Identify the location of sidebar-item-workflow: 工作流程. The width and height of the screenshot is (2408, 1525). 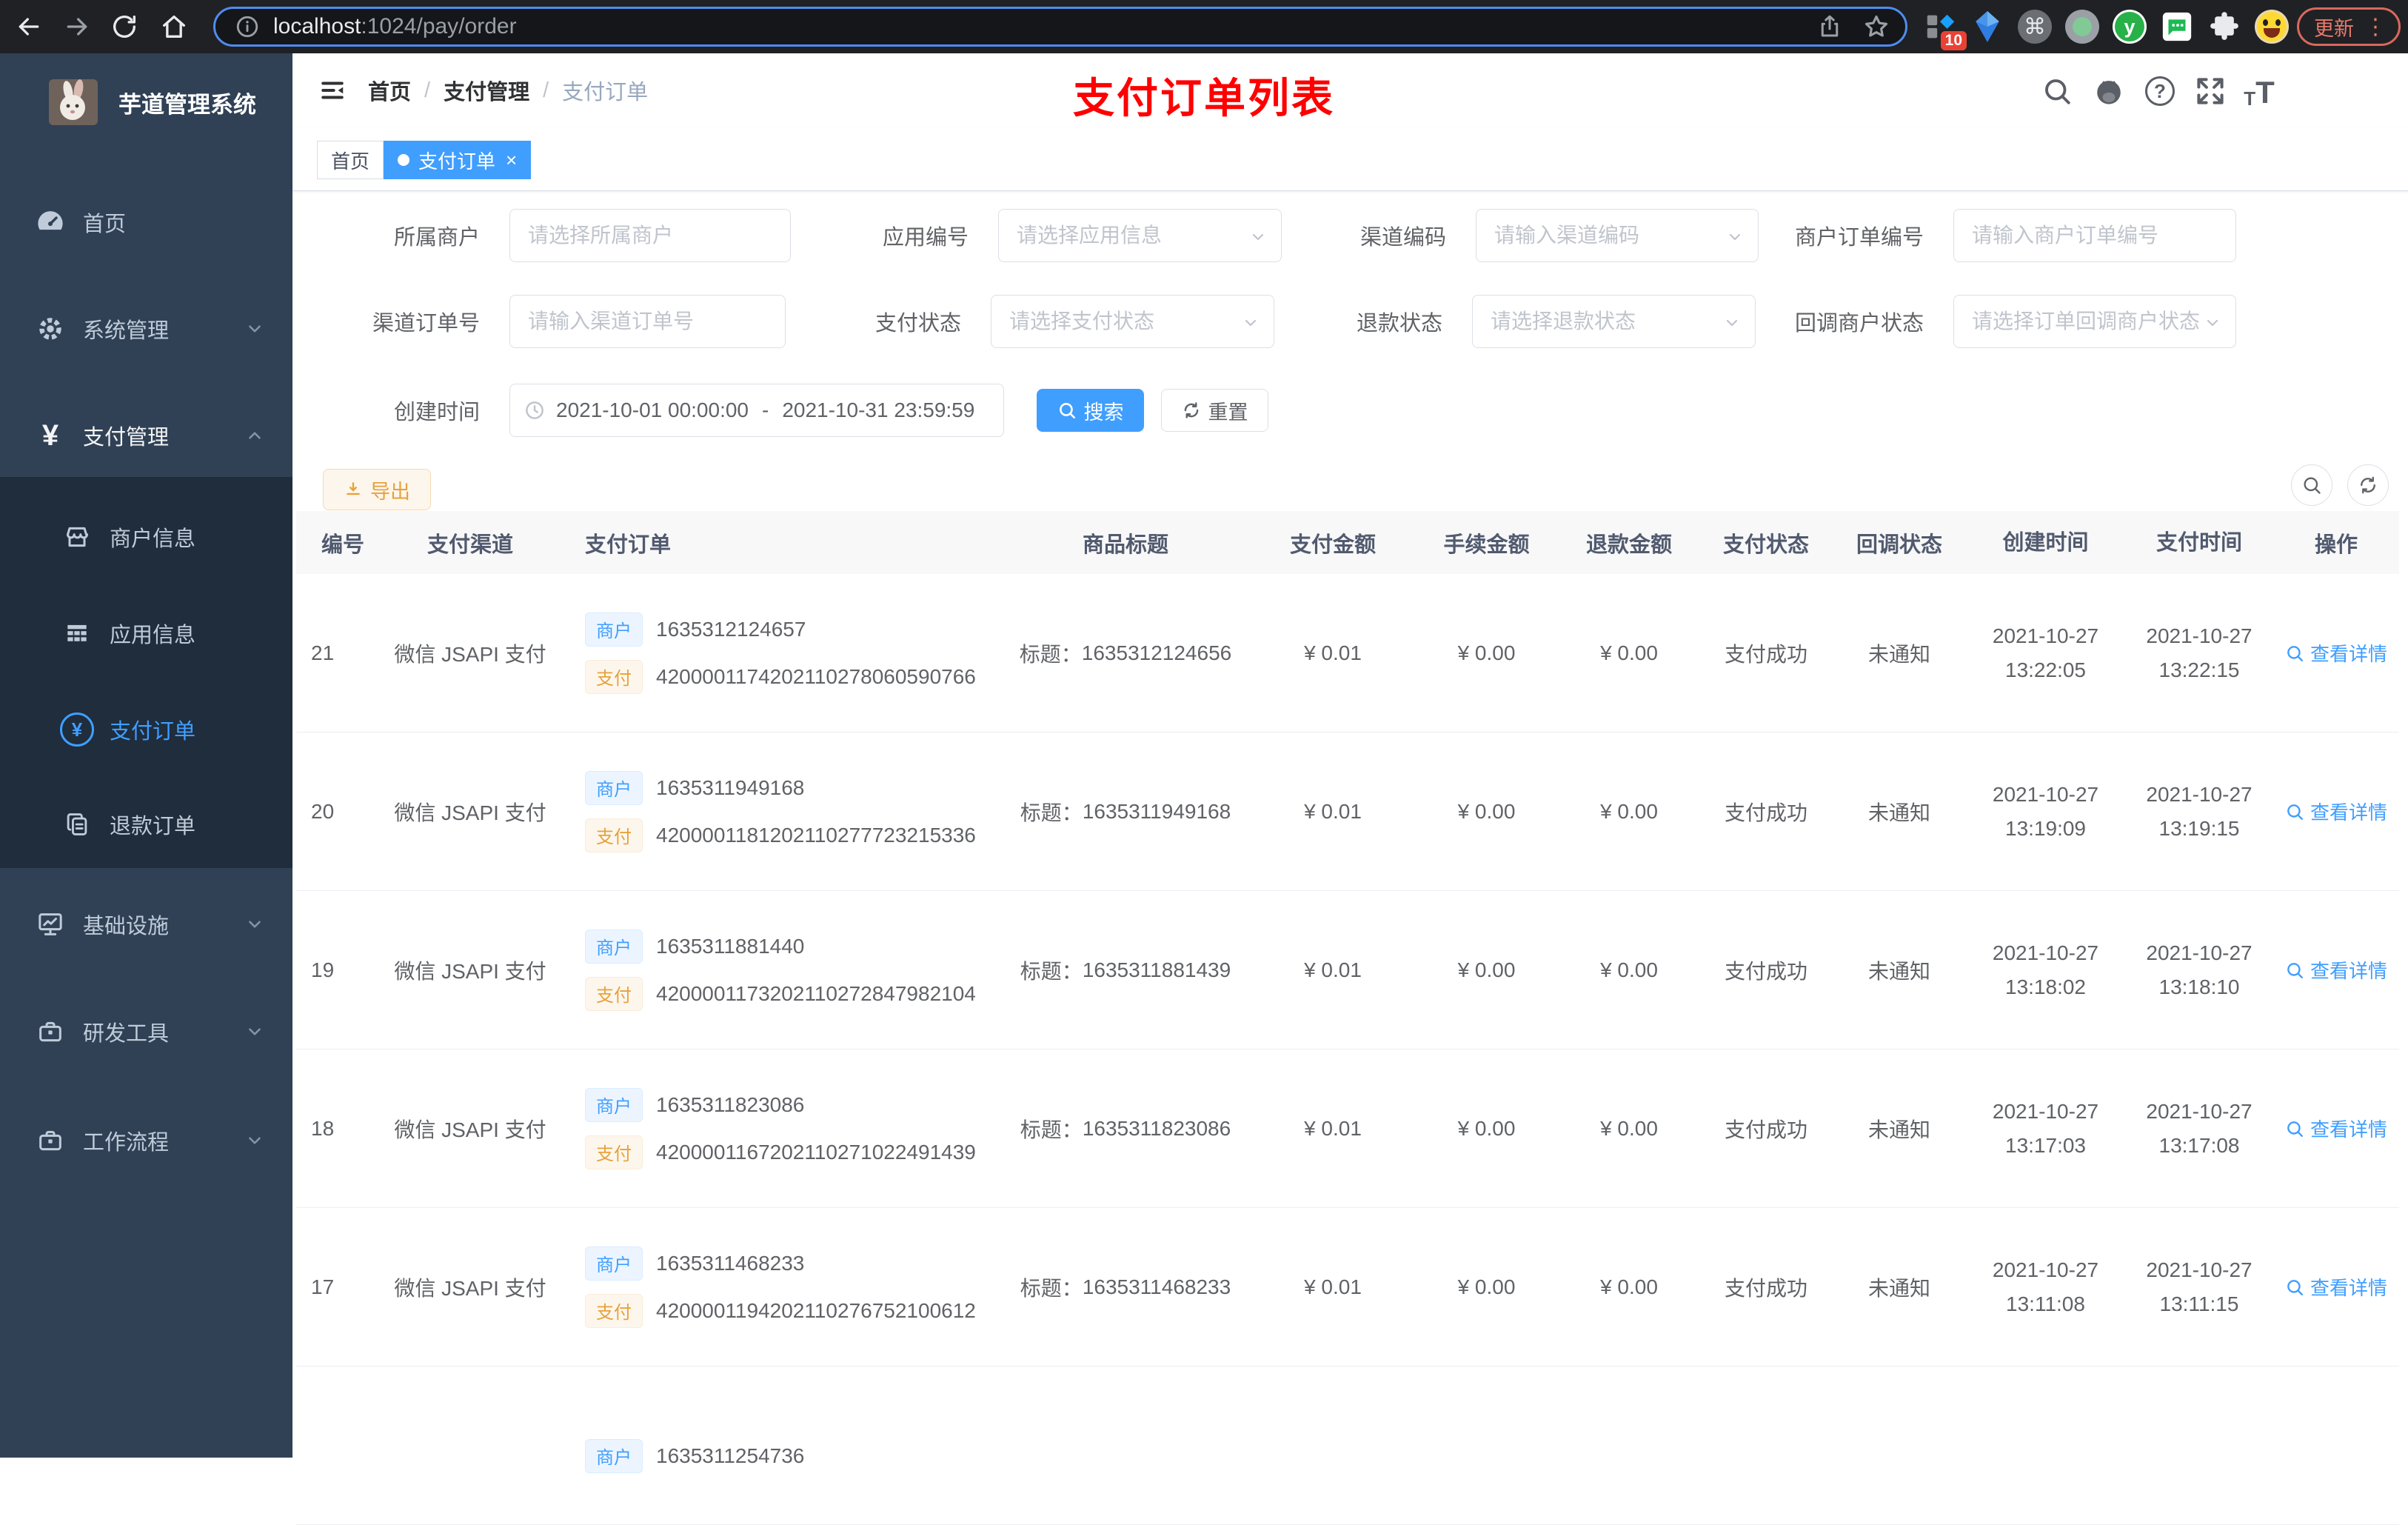
(146, 1140).